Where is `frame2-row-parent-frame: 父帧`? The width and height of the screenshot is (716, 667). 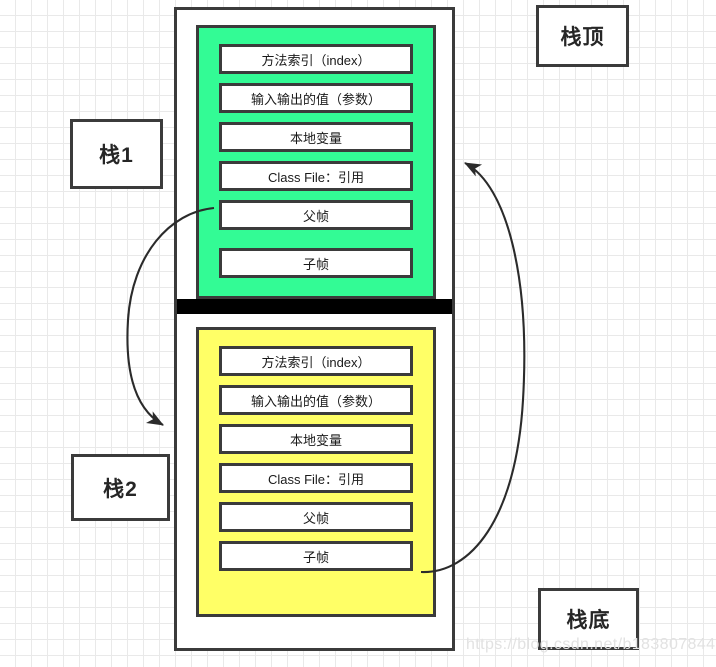
frame2-row-parent-frame: 父帧 is located at coordinates (316, 517).